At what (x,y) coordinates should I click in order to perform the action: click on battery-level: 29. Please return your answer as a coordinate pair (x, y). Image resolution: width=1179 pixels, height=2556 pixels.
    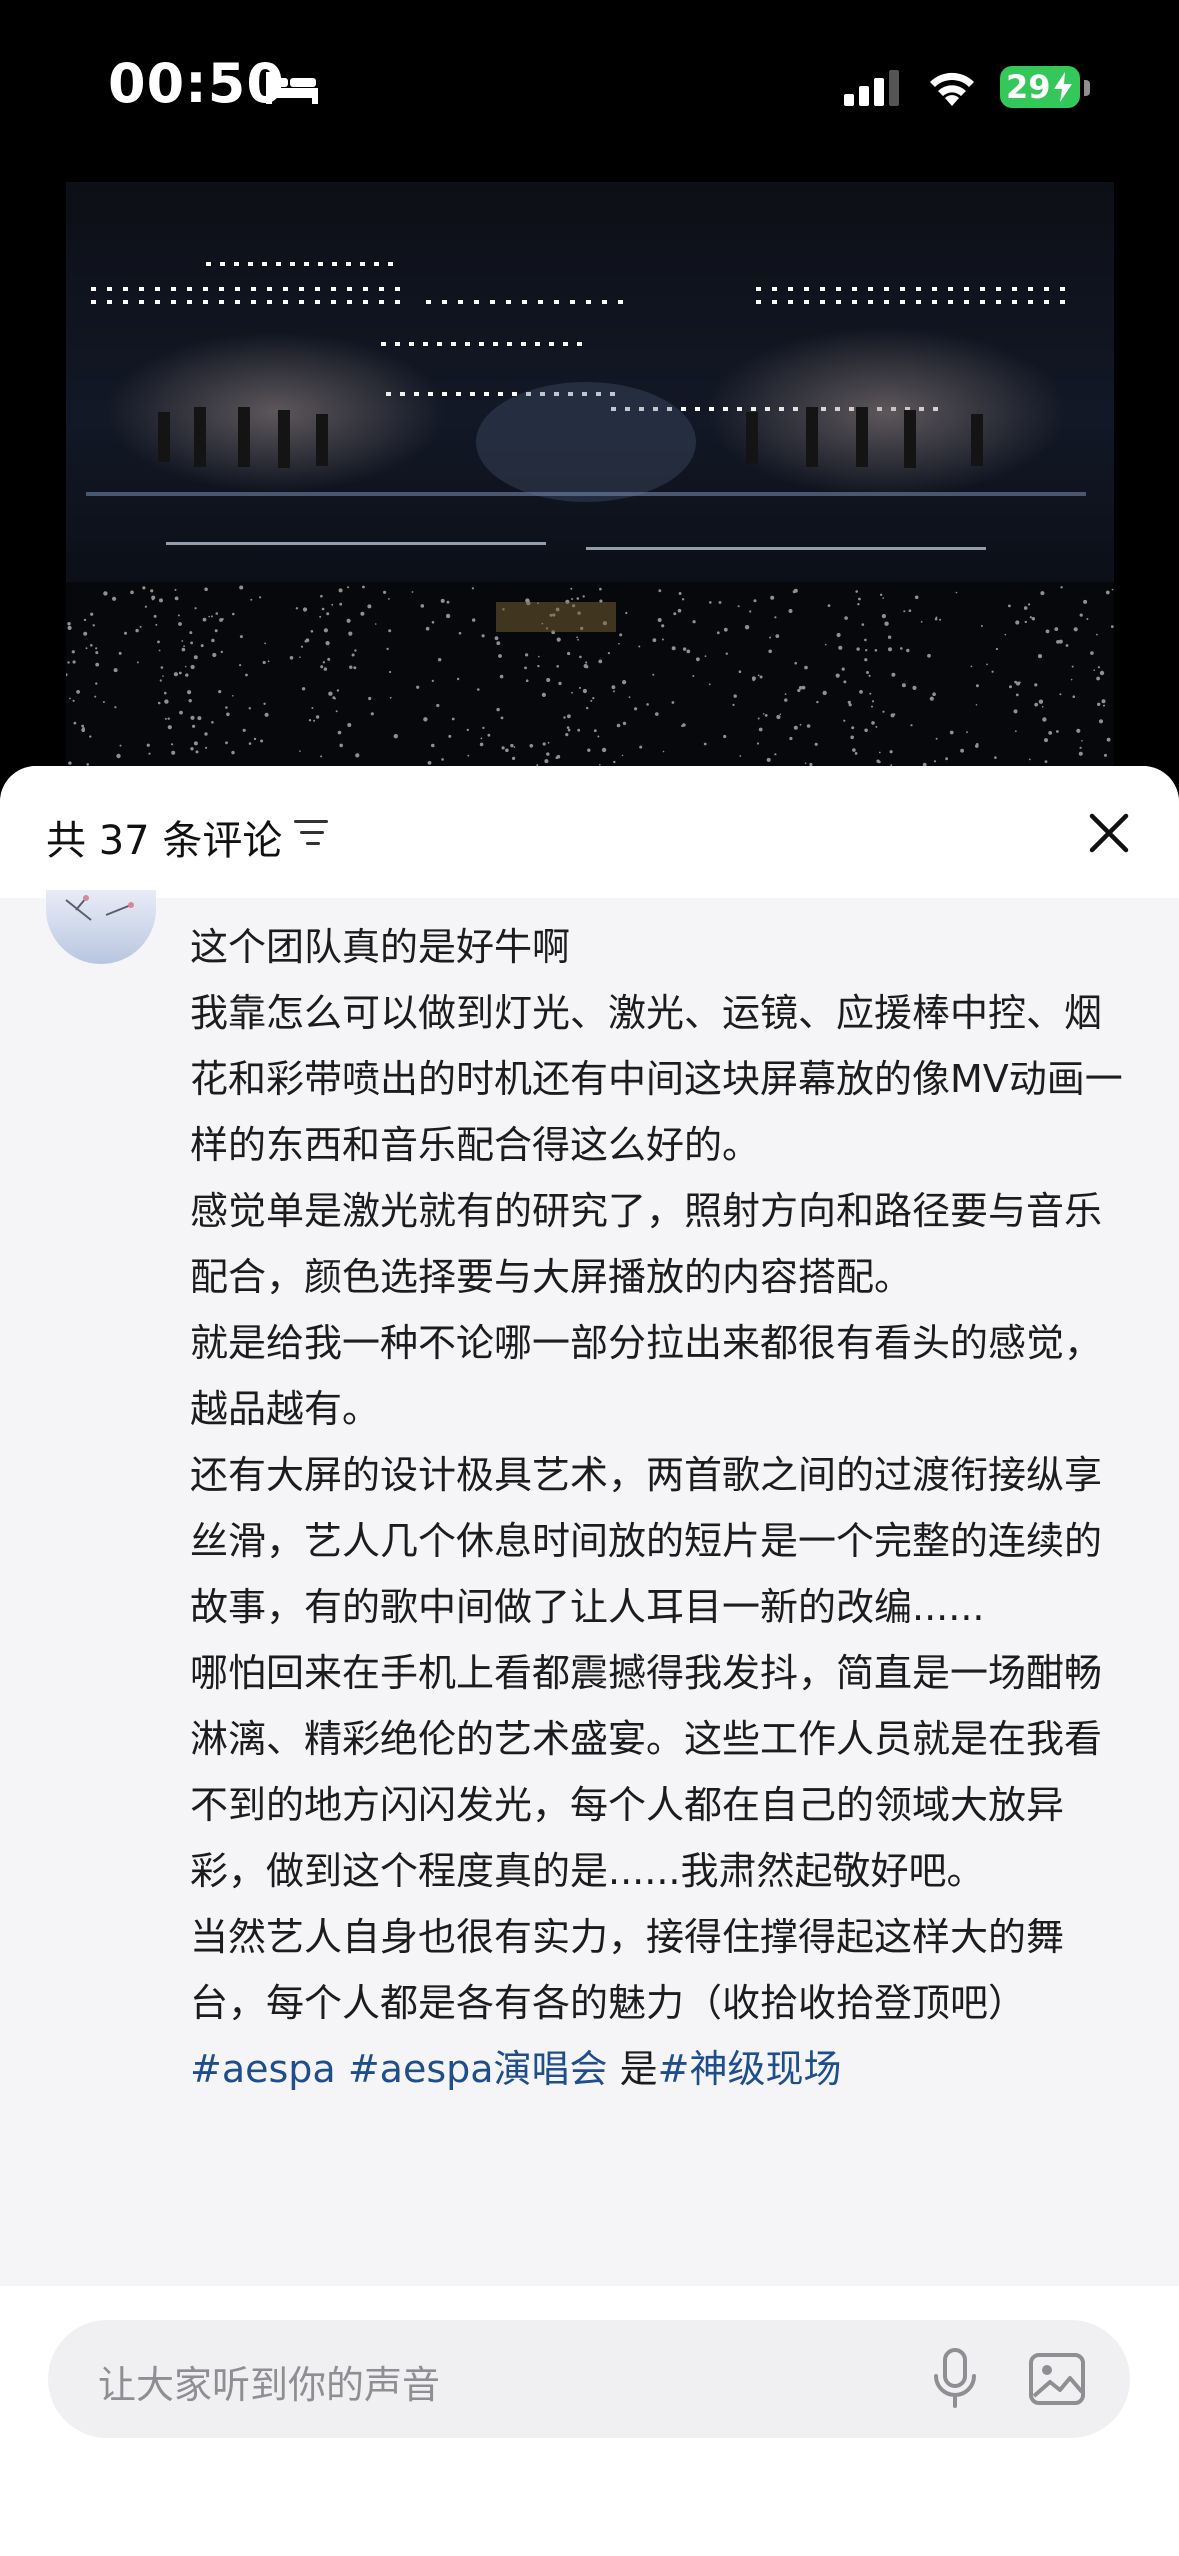
    Looking at the image, I should click on (1028, 87).